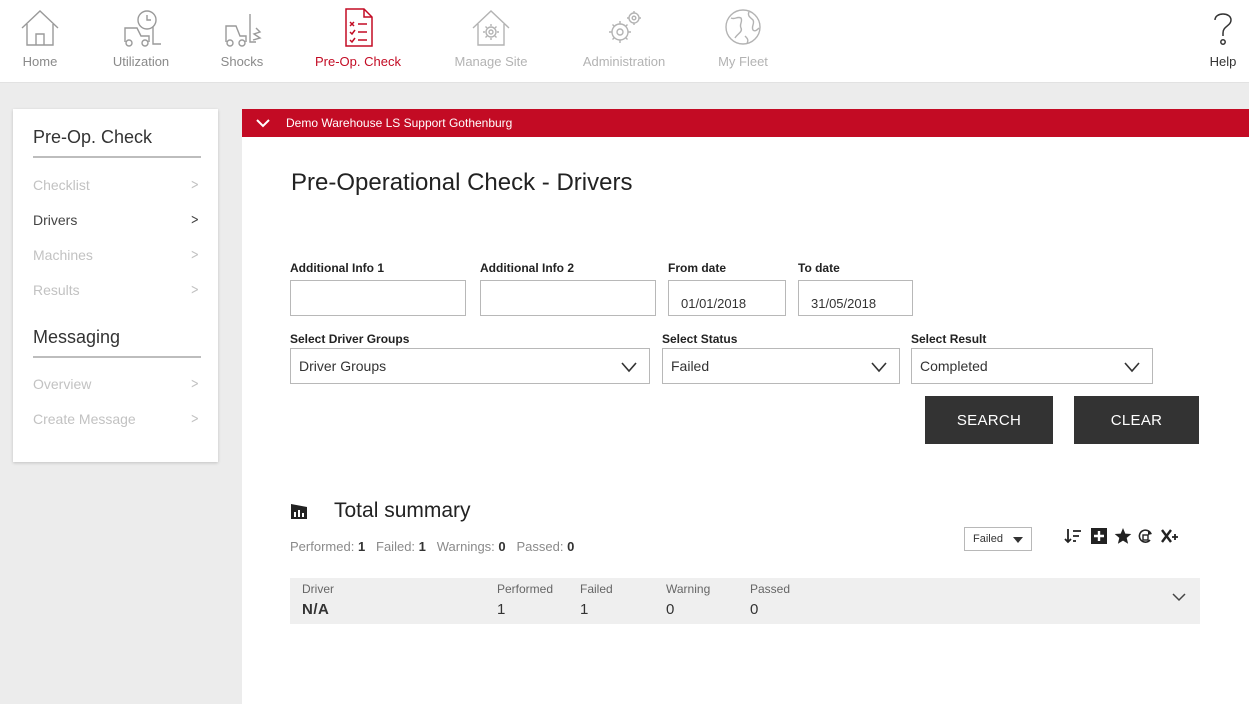  Describe the element at coordinates (117, 342) in the screenshot. I see `sidebar-heading-messaging: Messaging` at that location.